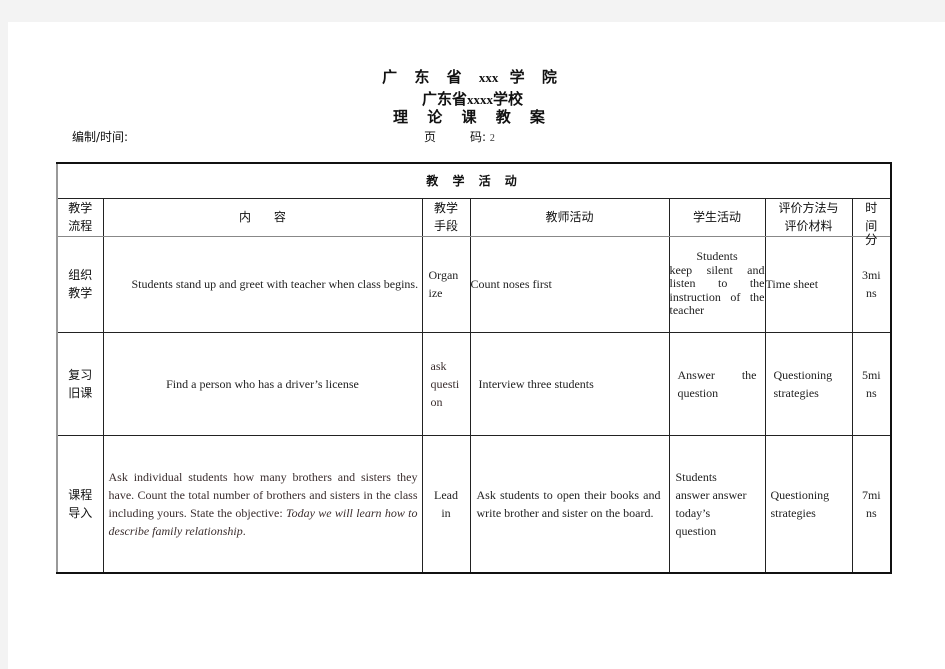 The width and height of the screenshot is (945, 669). I want to click on header-line: 评价方法与, so click(808, 208).